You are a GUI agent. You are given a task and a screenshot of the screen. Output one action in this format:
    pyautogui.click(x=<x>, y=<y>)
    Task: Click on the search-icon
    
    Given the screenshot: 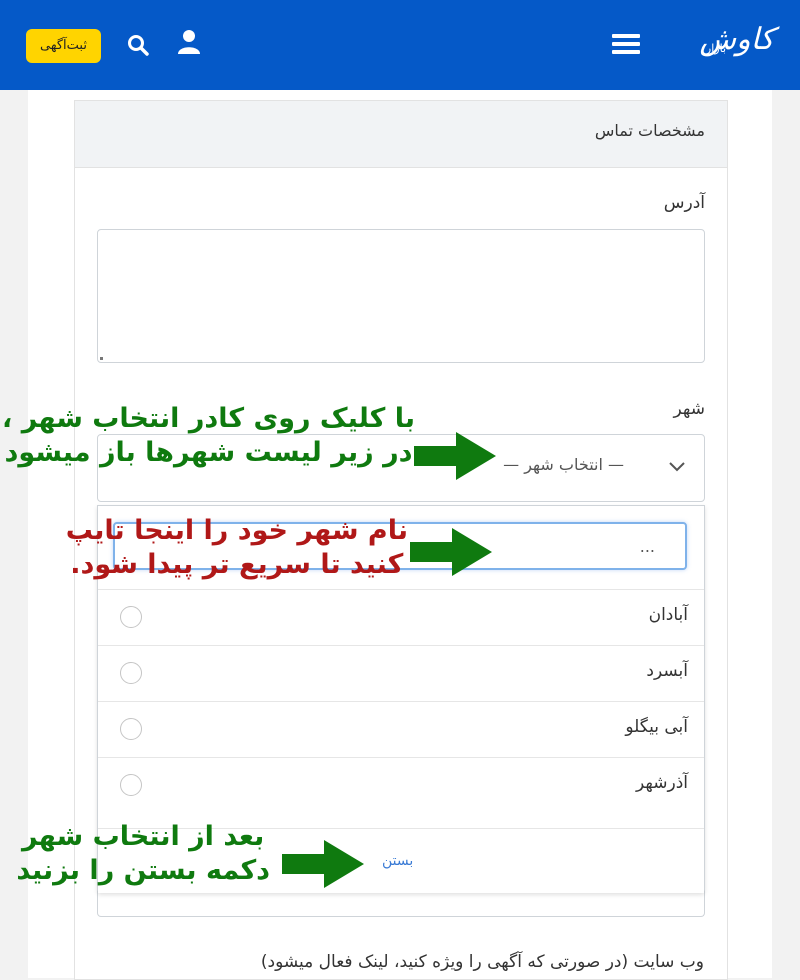 What is the action you would take?
    pyautogui.click(x=138, y=45)
    